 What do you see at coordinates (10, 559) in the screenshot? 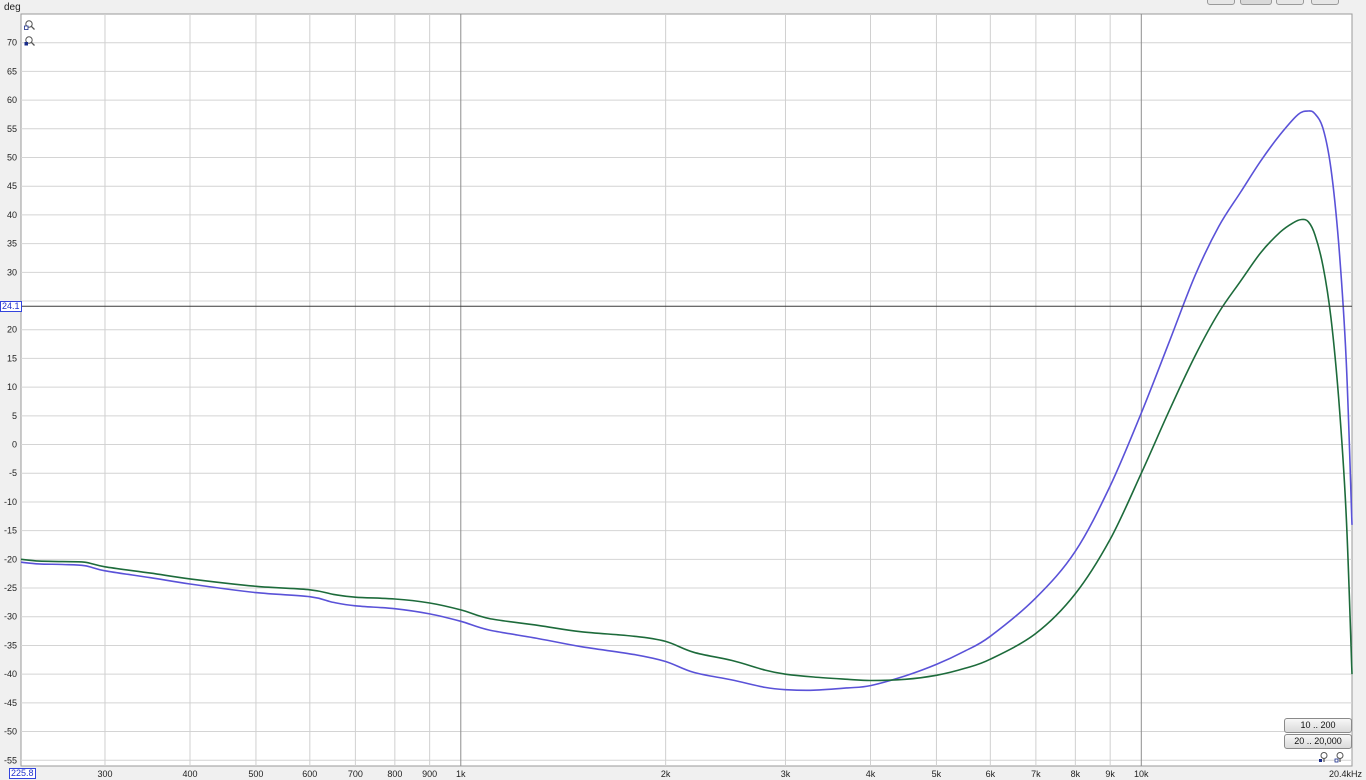
I see `y-tick-label: -20` at bounding box center [10, 559].